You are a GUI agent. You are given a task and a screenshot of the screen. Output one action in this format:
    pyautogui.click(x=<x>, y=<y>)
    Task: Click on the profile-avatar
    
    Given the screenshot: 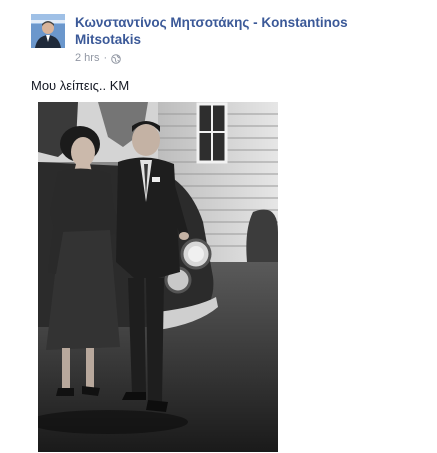 What is the action you would take?
    pyautogui.click(x=48, y=31)
    